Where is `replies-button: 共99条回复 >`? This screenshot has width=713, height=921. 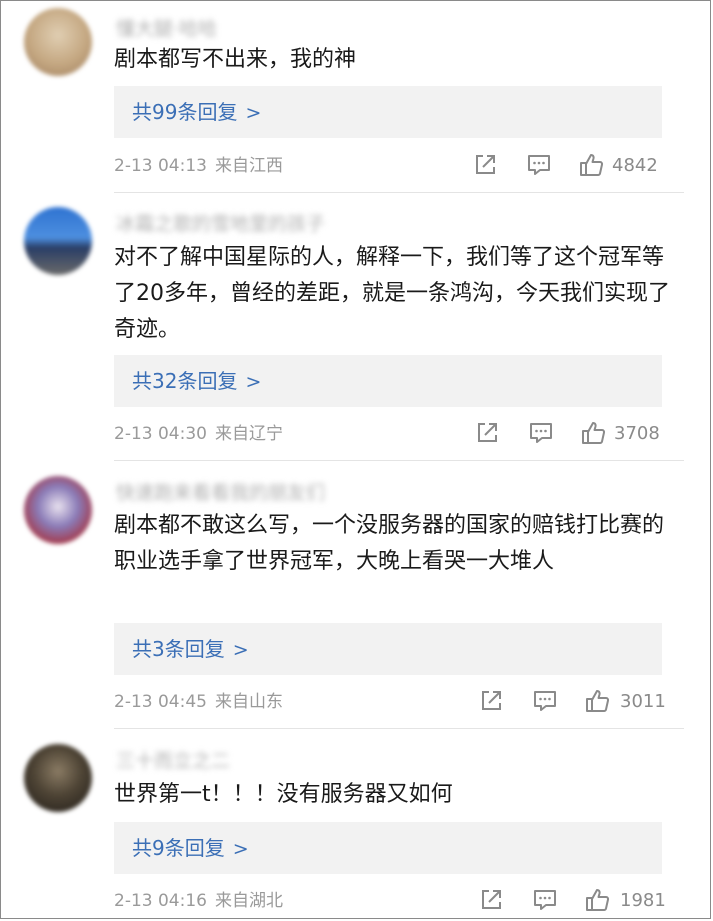
replies-button: 共99条回复 > is located at coordinates (388, 112).